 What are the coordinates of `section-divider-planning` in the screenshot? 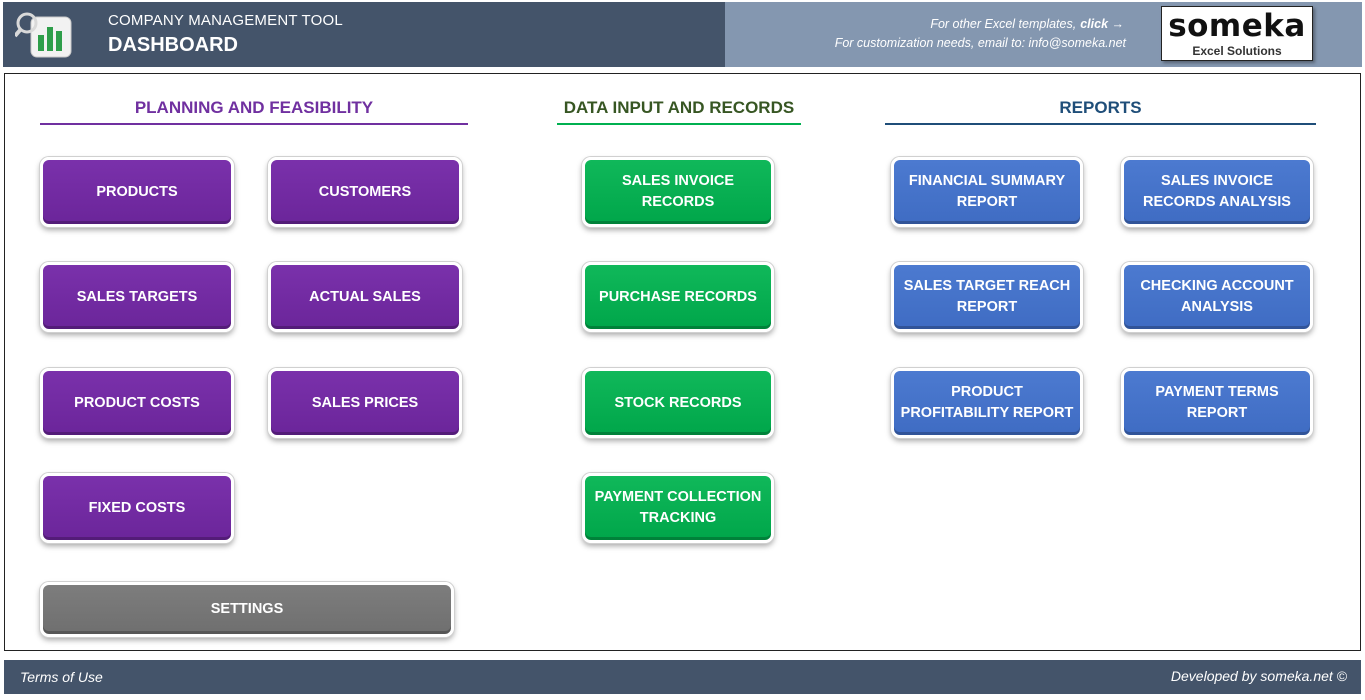 It's located at (254, 124).